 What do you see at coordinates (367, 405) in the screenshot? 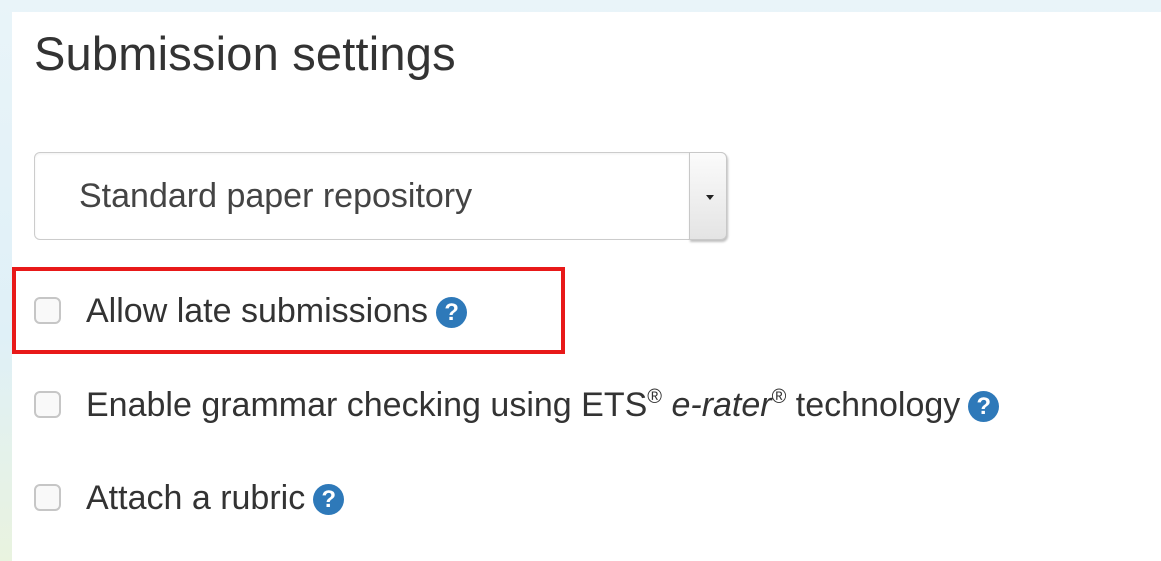
I see `grammar-label-text: Enable grammar checking using ETS` at bounding box center [367, 405].